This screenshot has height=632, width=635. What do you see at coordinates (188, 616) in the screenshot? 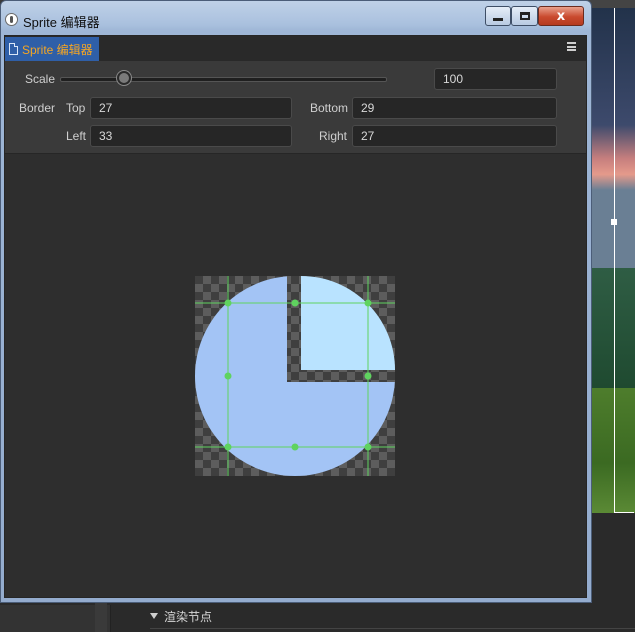
I see `render-node-label: 渲染节点` at bounding box center [188, 616].